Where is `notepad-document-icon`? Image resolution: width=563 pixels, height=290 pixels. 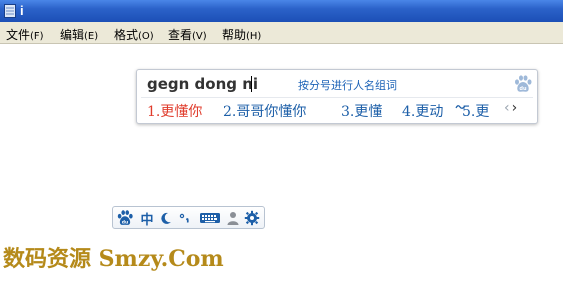
notepad-document-icon is located at coordinates (10, 11).